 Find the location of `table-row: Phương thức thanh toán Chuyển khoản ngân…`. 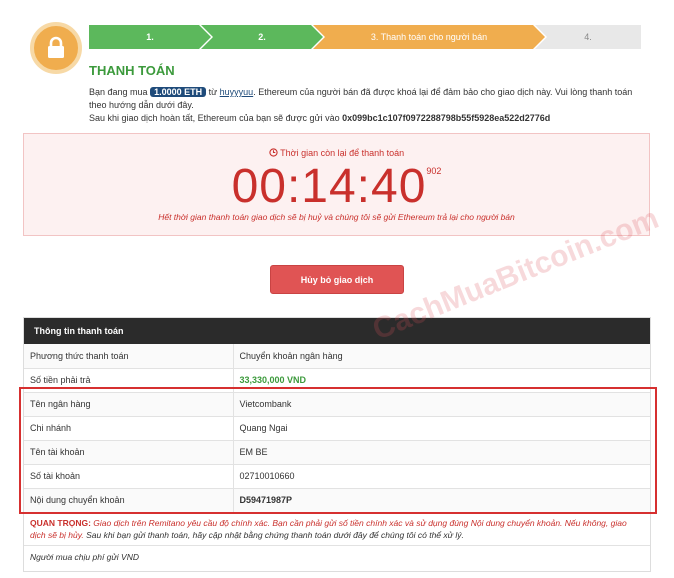

table-row: Phương thức thanh toán Chuyển khoản ngân… is located at coordinates (337, 356).